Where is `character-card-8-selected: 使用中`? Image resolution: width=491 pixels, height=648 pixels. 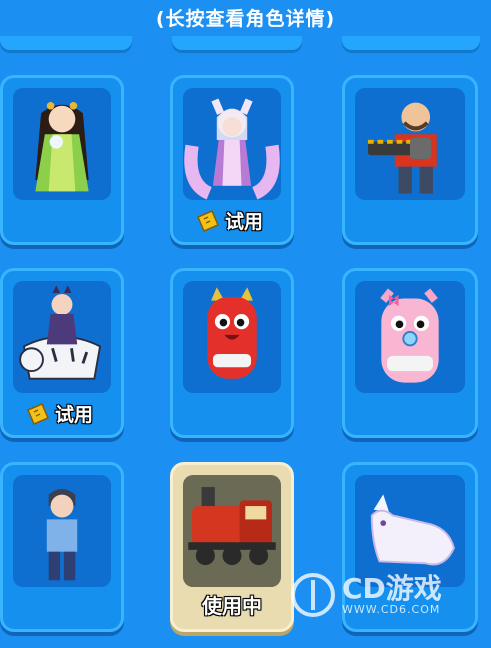 character-card-8-selected: 使用中 is located at coordinates (232, 547).